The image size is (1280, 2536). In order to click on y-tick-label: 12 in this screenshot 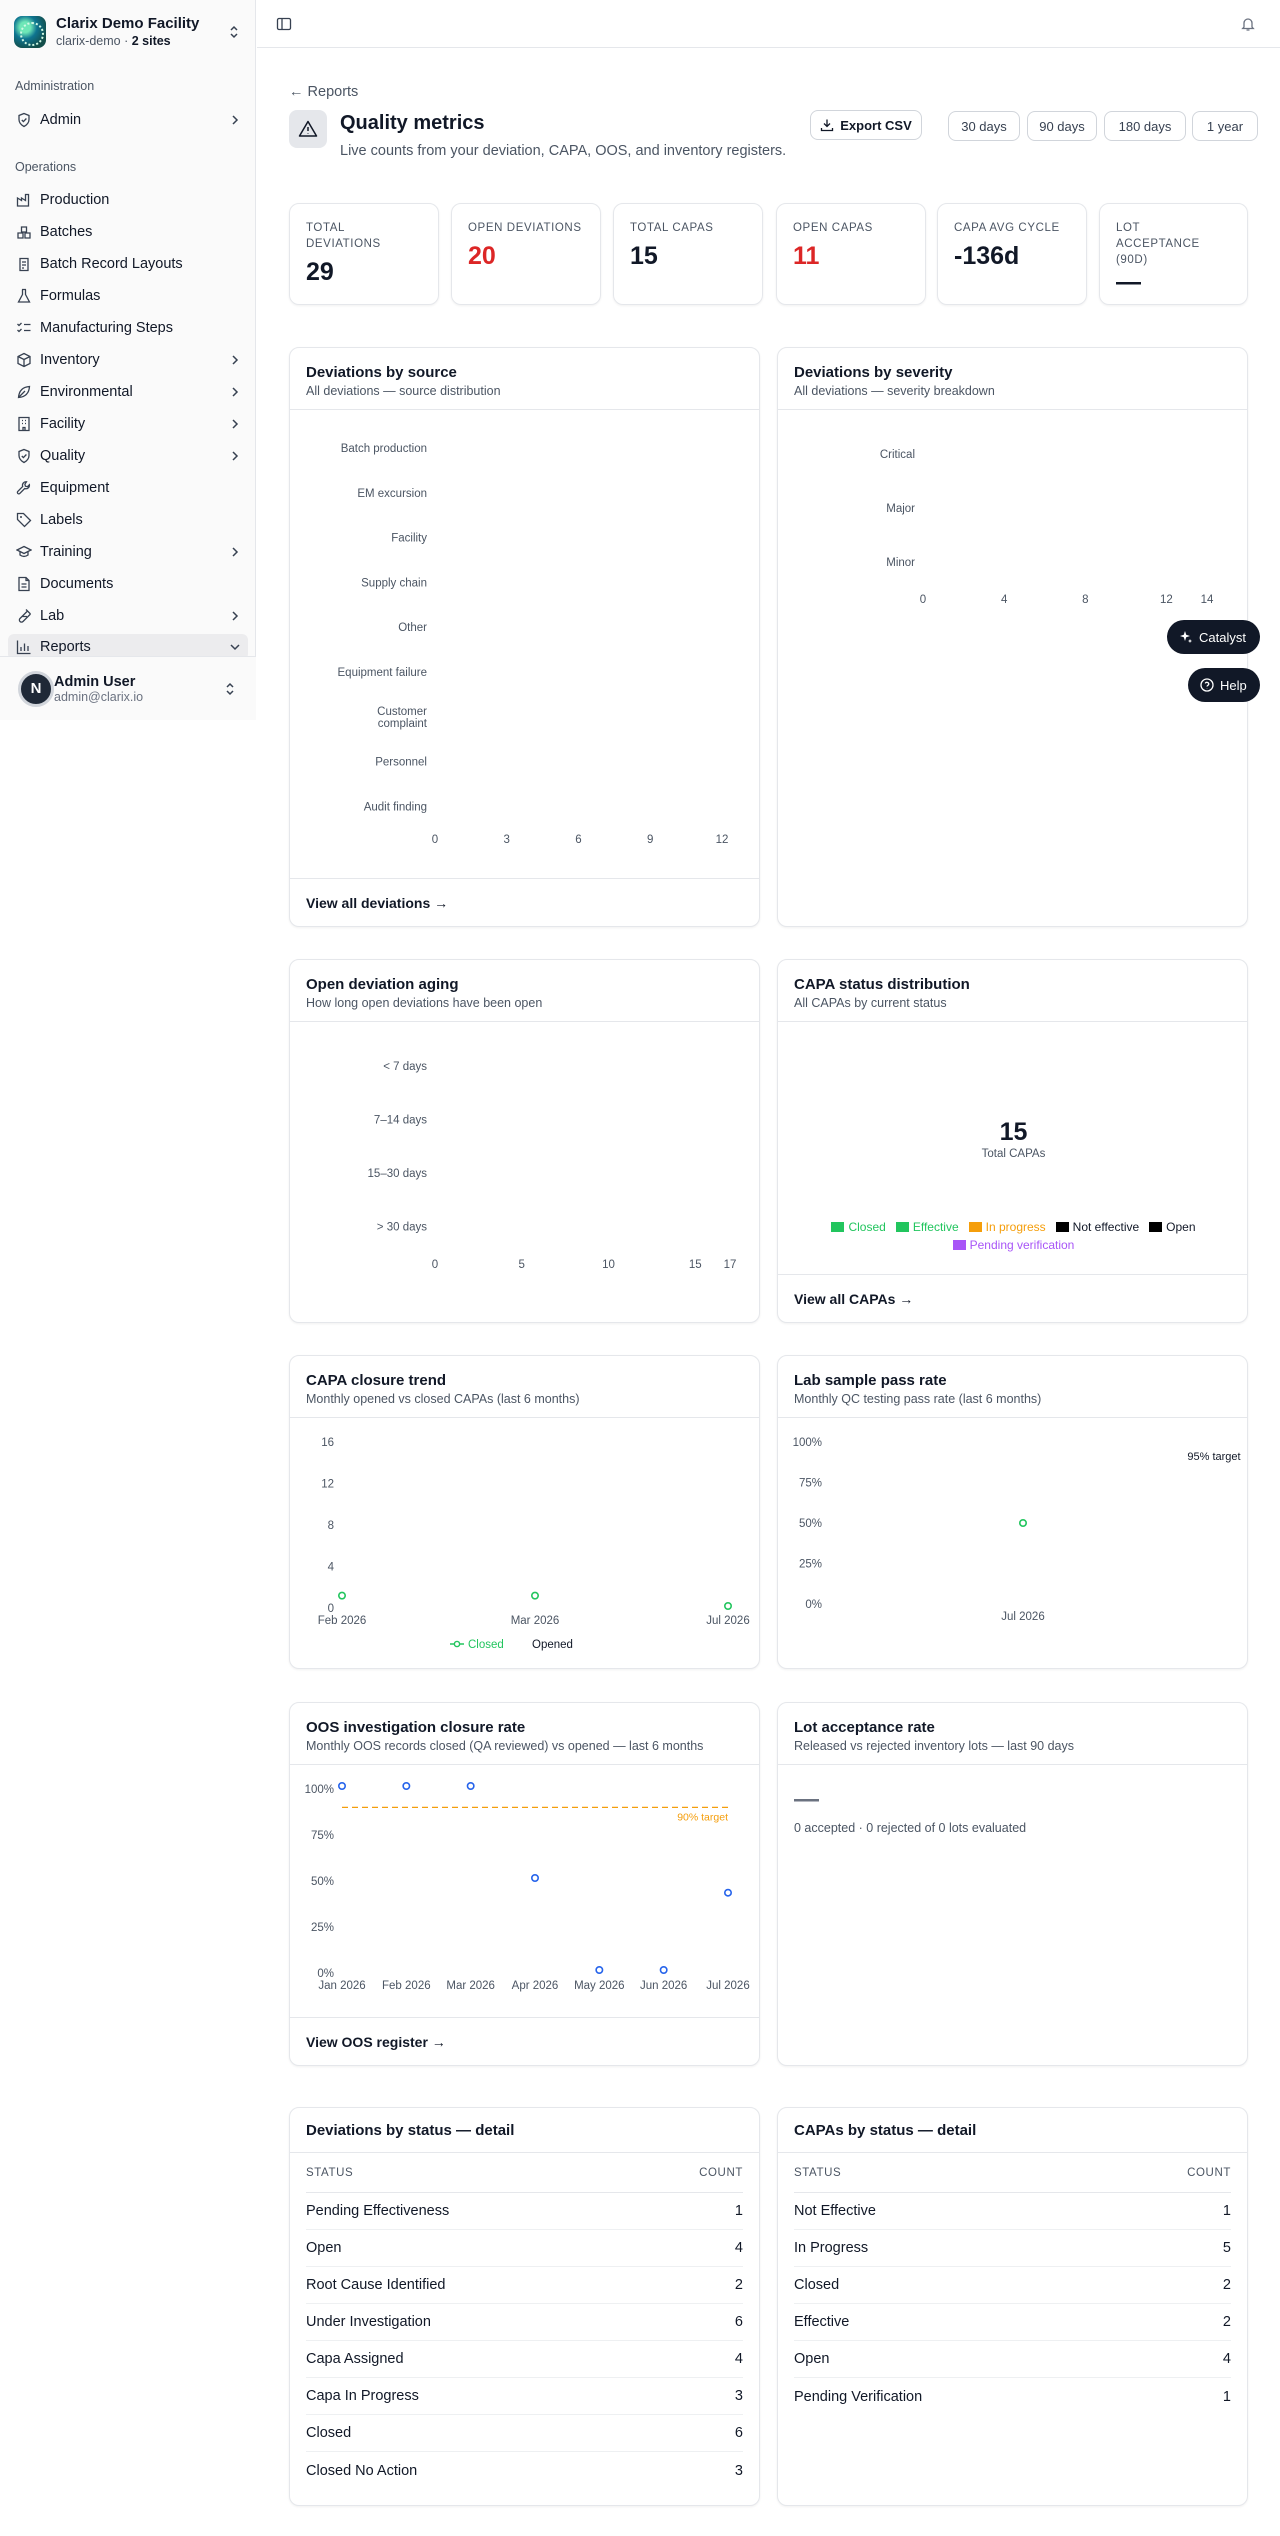, I will do `click(327, 1485)`.